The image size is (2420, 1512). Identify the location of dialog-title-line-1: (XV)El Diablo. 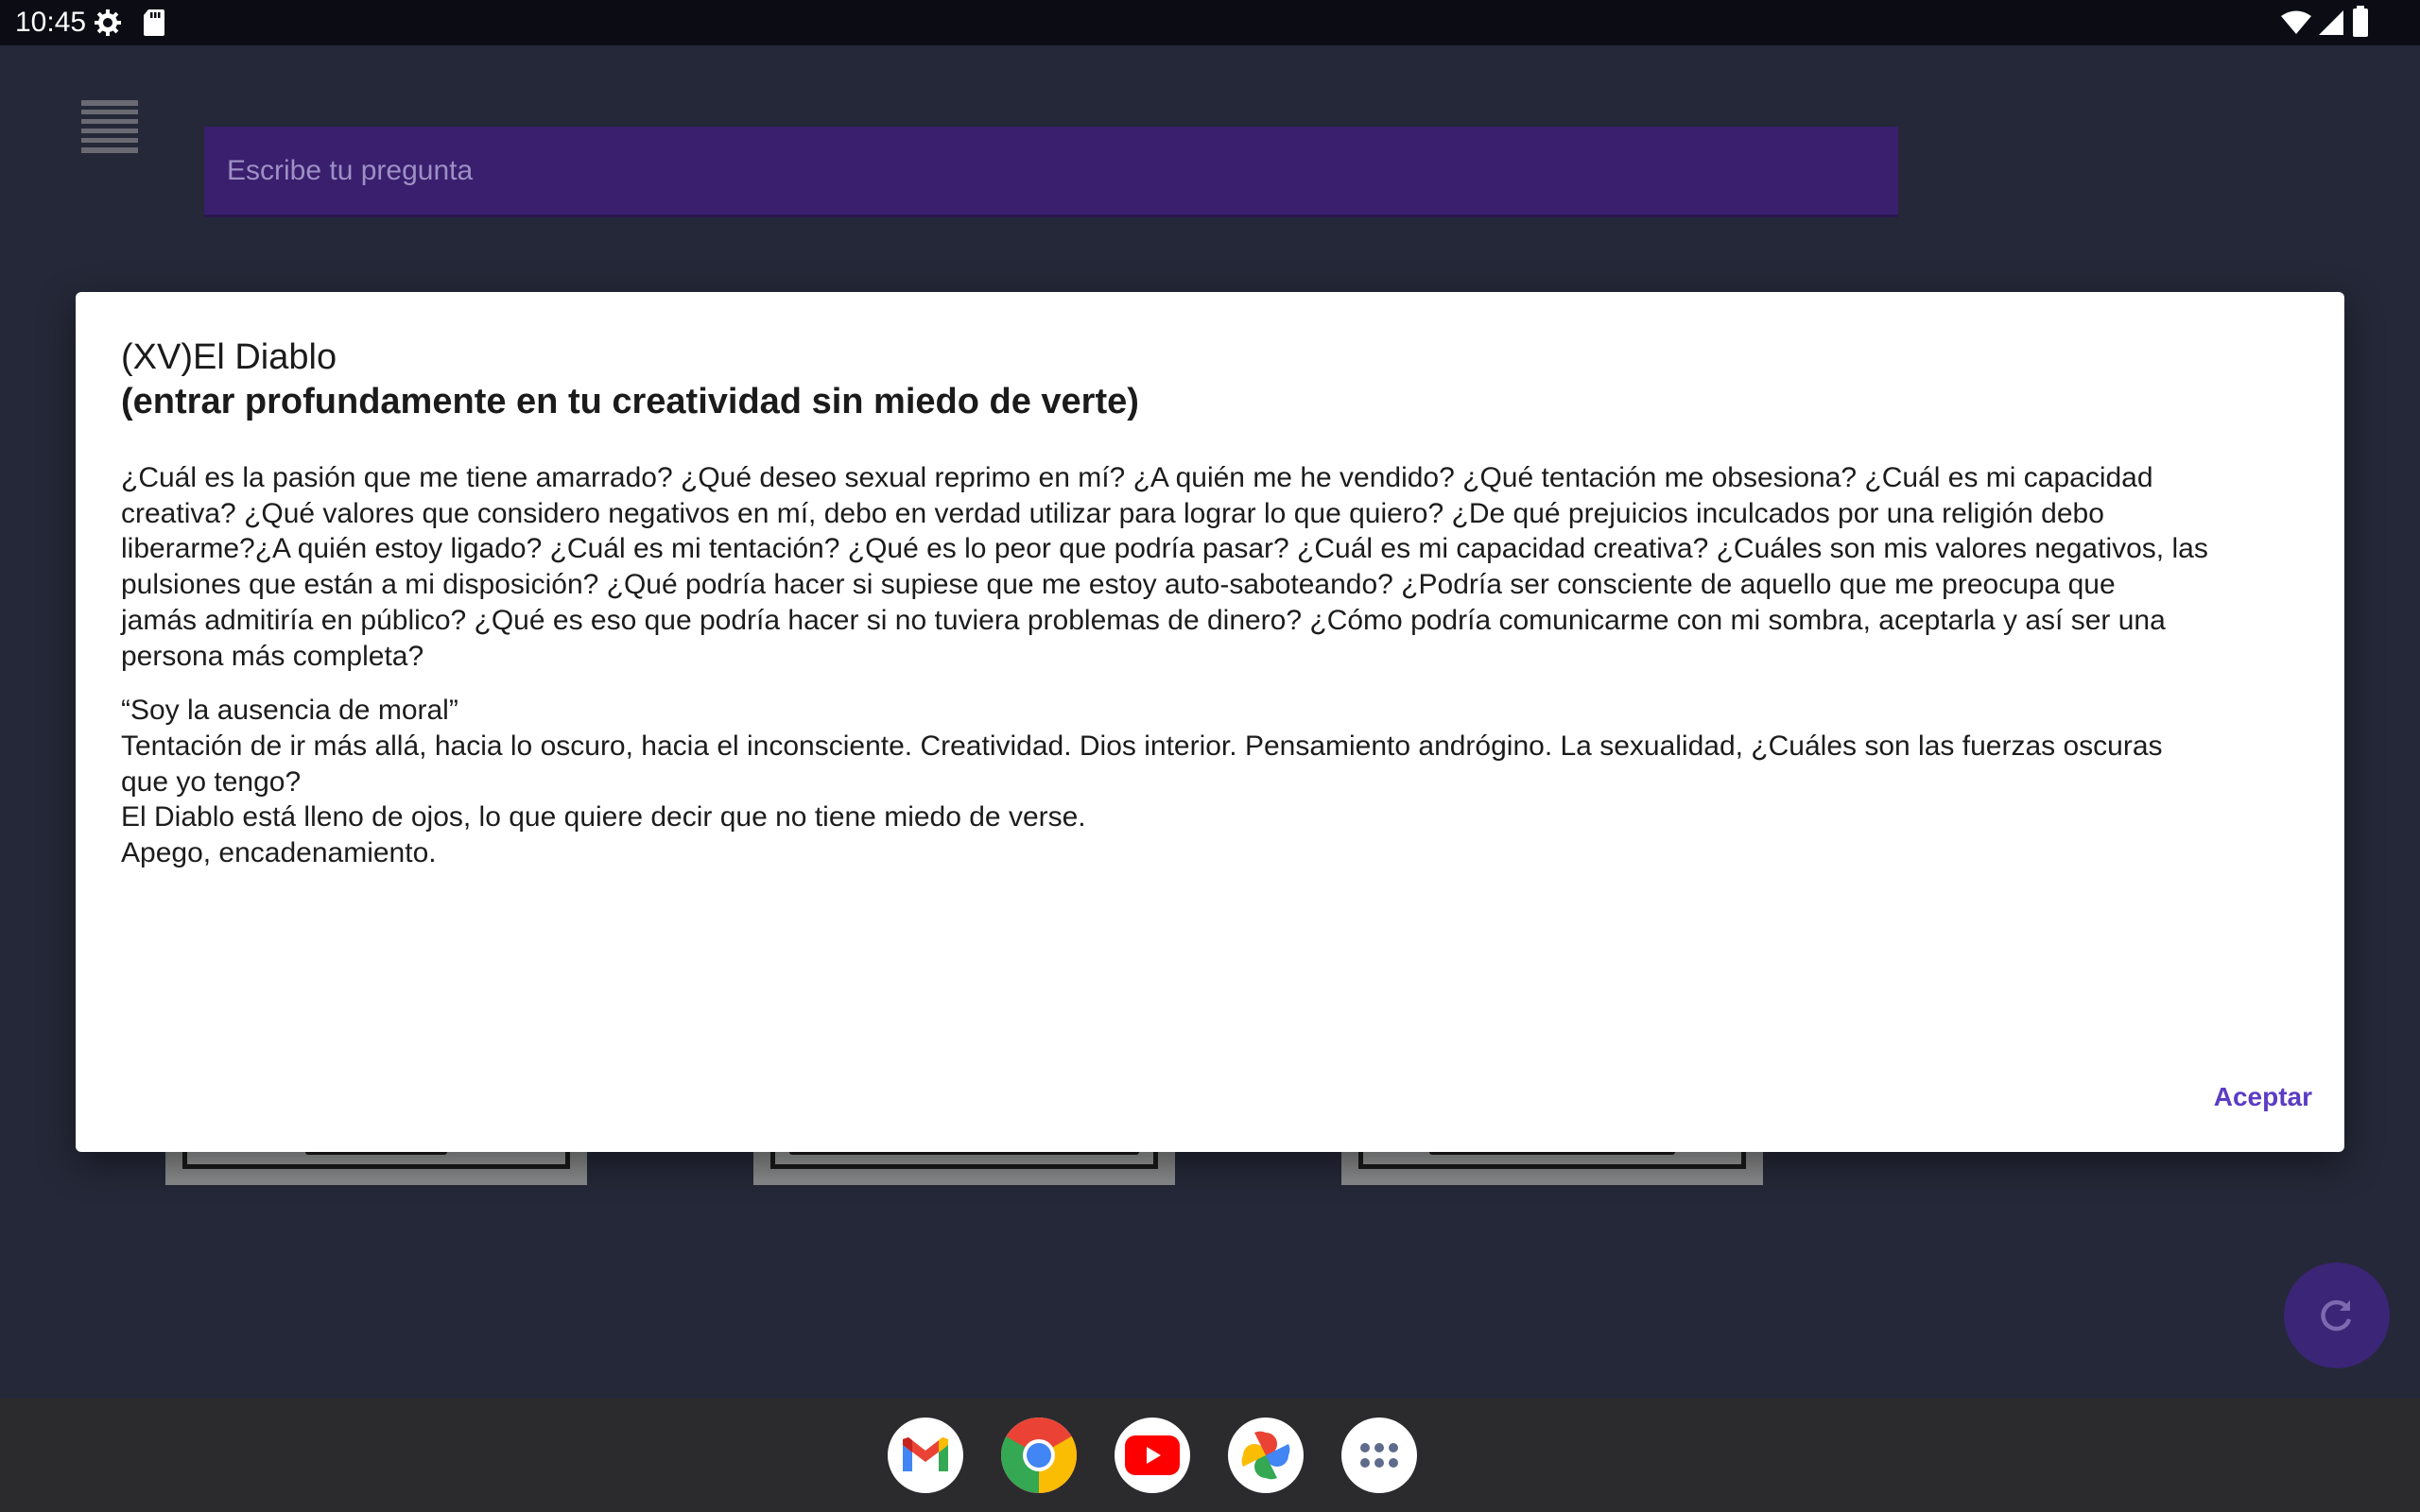
(229, 357).